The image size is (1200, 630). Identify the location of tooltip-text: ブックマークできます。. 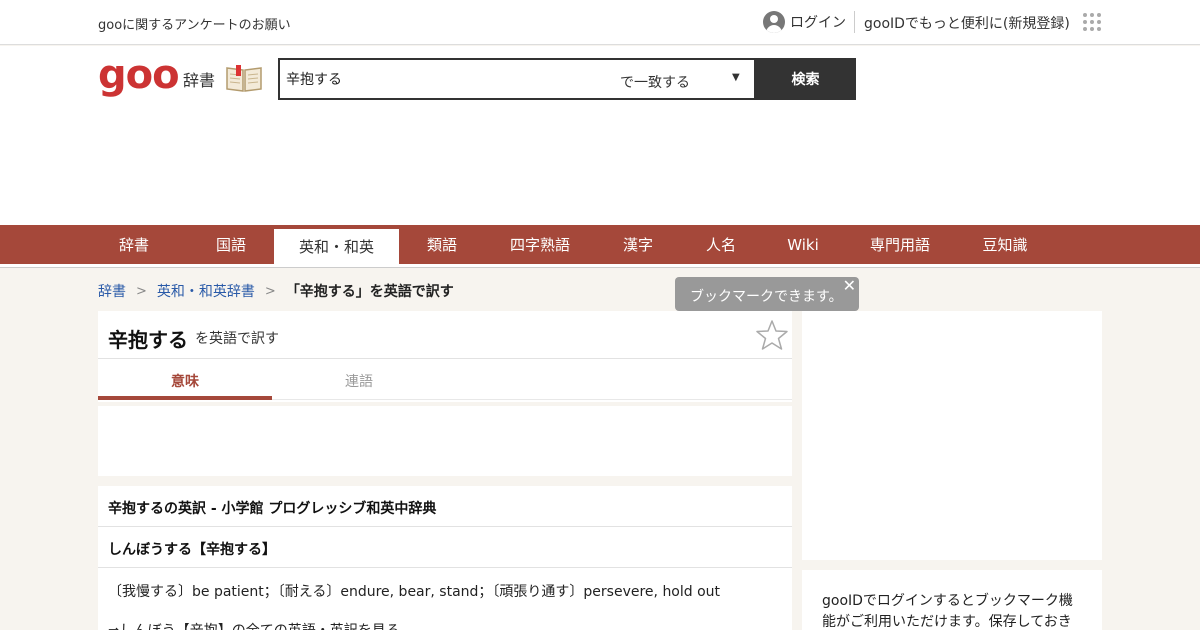
(766, 297).